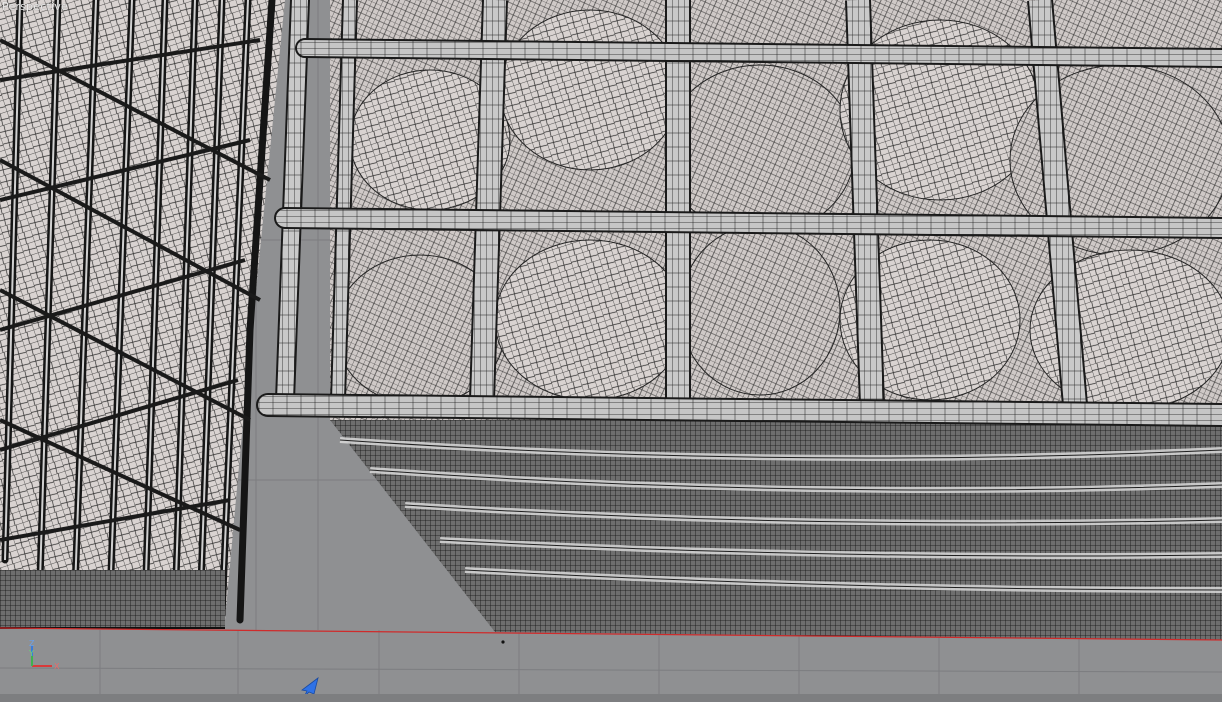 This screenshot has width=1222, height=702. Describe the element at coordinates (32, 643) in the screenshot. I see `axis-label-z: Z` at that location.